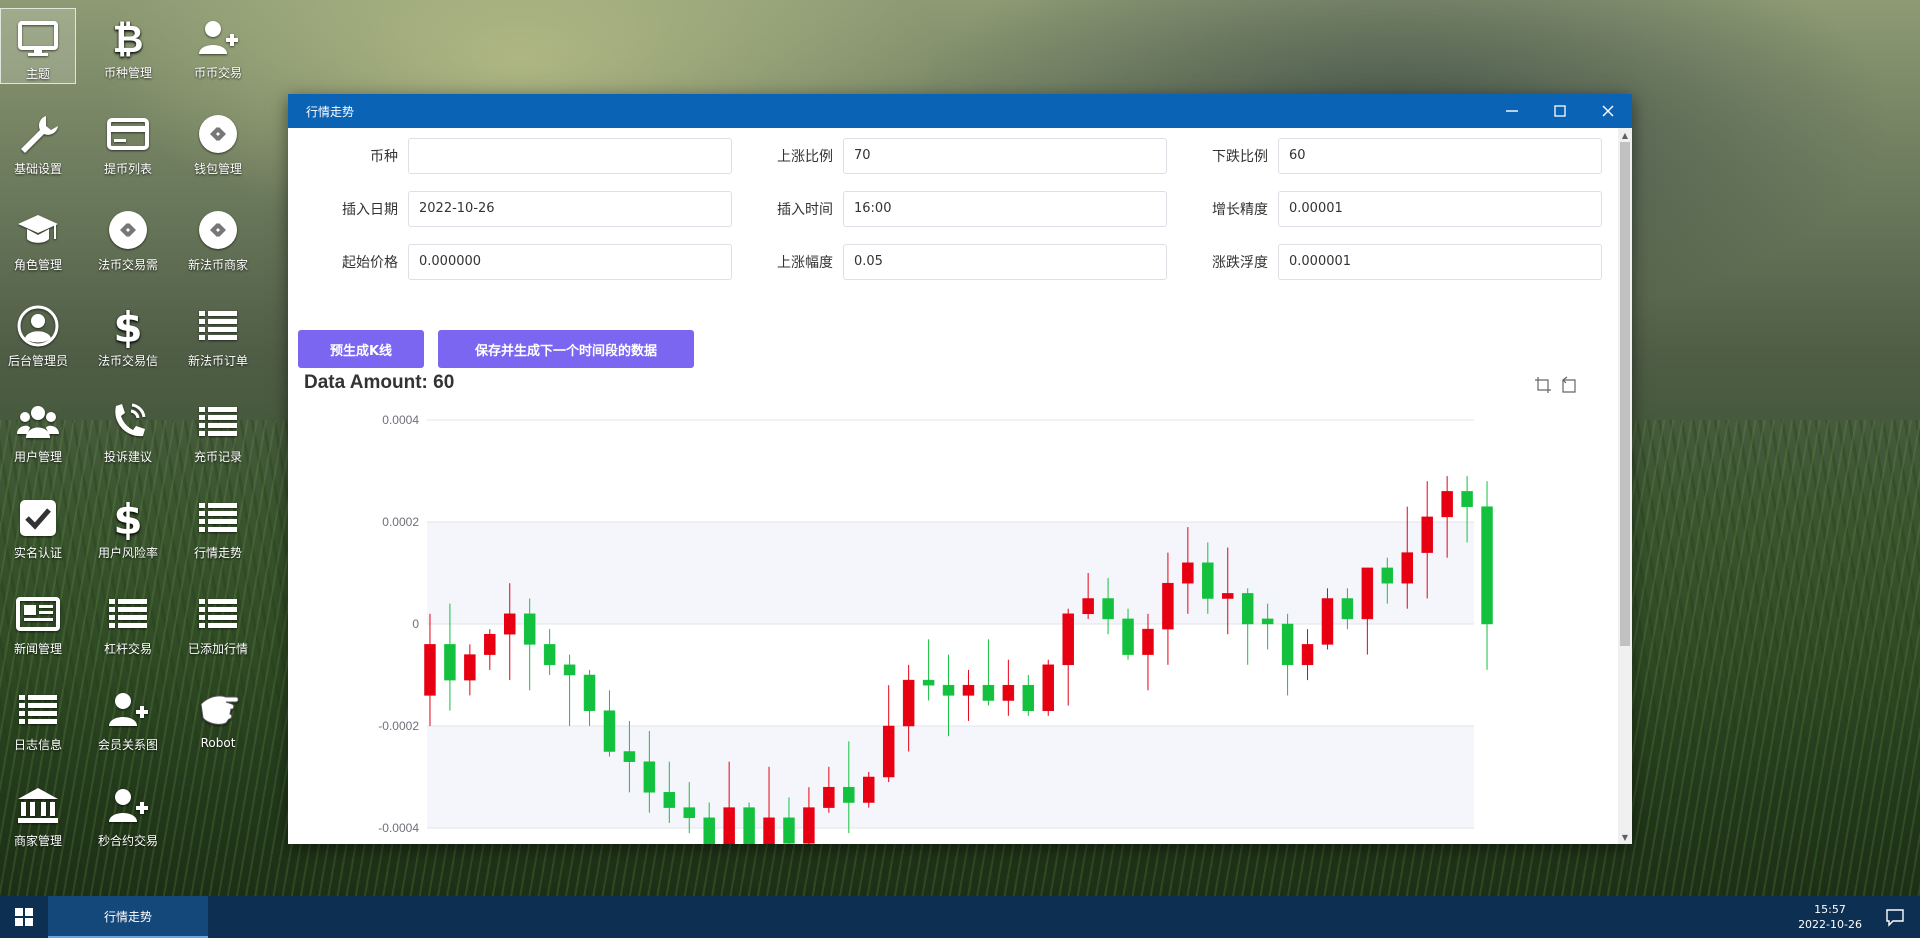 Image resolution: width=1920 pixels, height=938 pixels. I want to click on desktop-icon-label: 已添加行情, so click(217, 649).